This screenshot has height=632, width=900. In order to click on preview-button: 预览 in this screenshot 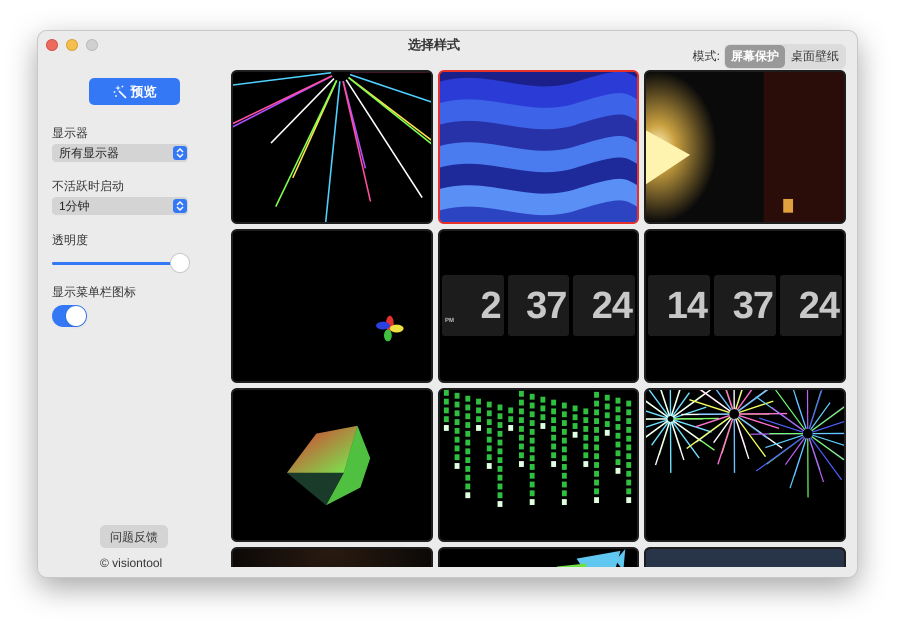, I will do `click(134, 91)`.